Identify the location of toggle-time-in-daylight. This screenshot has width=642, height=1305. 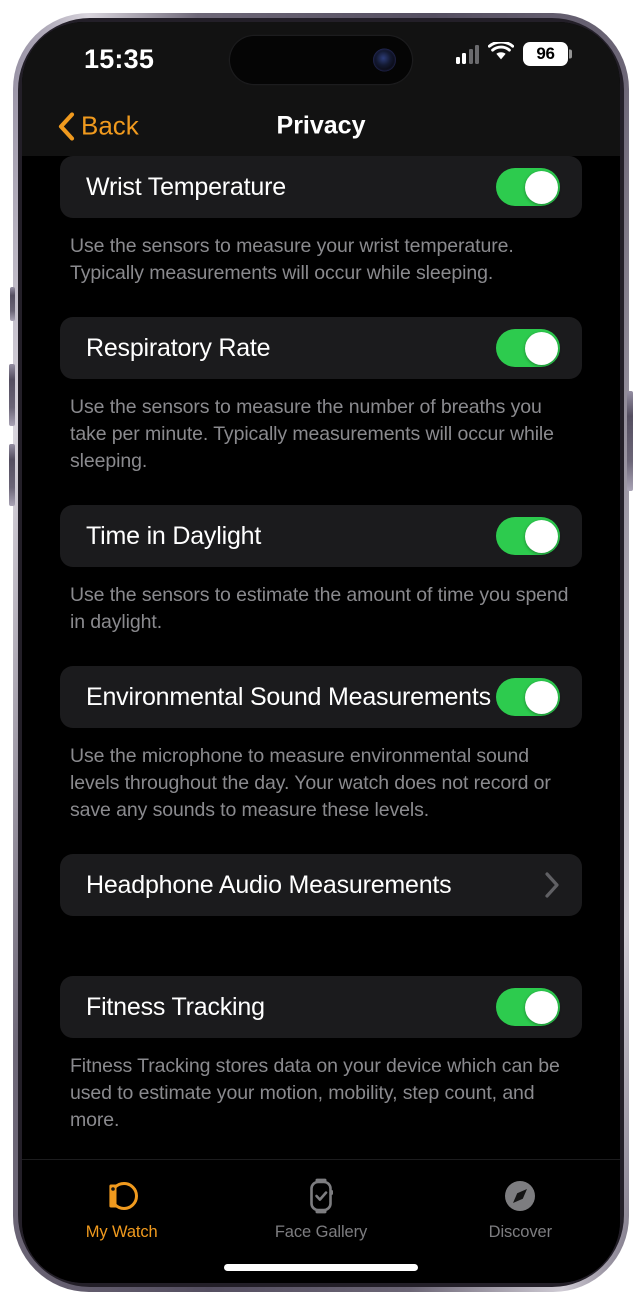
(528, 536).